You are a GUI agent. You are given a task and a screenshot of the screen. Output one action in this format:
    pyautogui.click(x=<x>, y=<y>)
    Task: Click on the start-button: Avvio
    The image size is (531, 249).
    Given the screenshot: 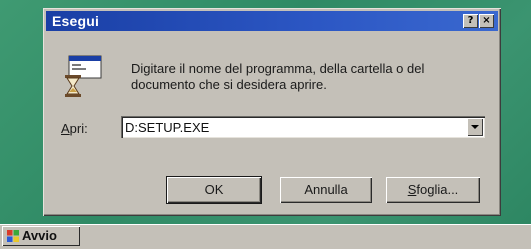 What is the action you would take?
    pyautogui.click(x=41, y=236)
    